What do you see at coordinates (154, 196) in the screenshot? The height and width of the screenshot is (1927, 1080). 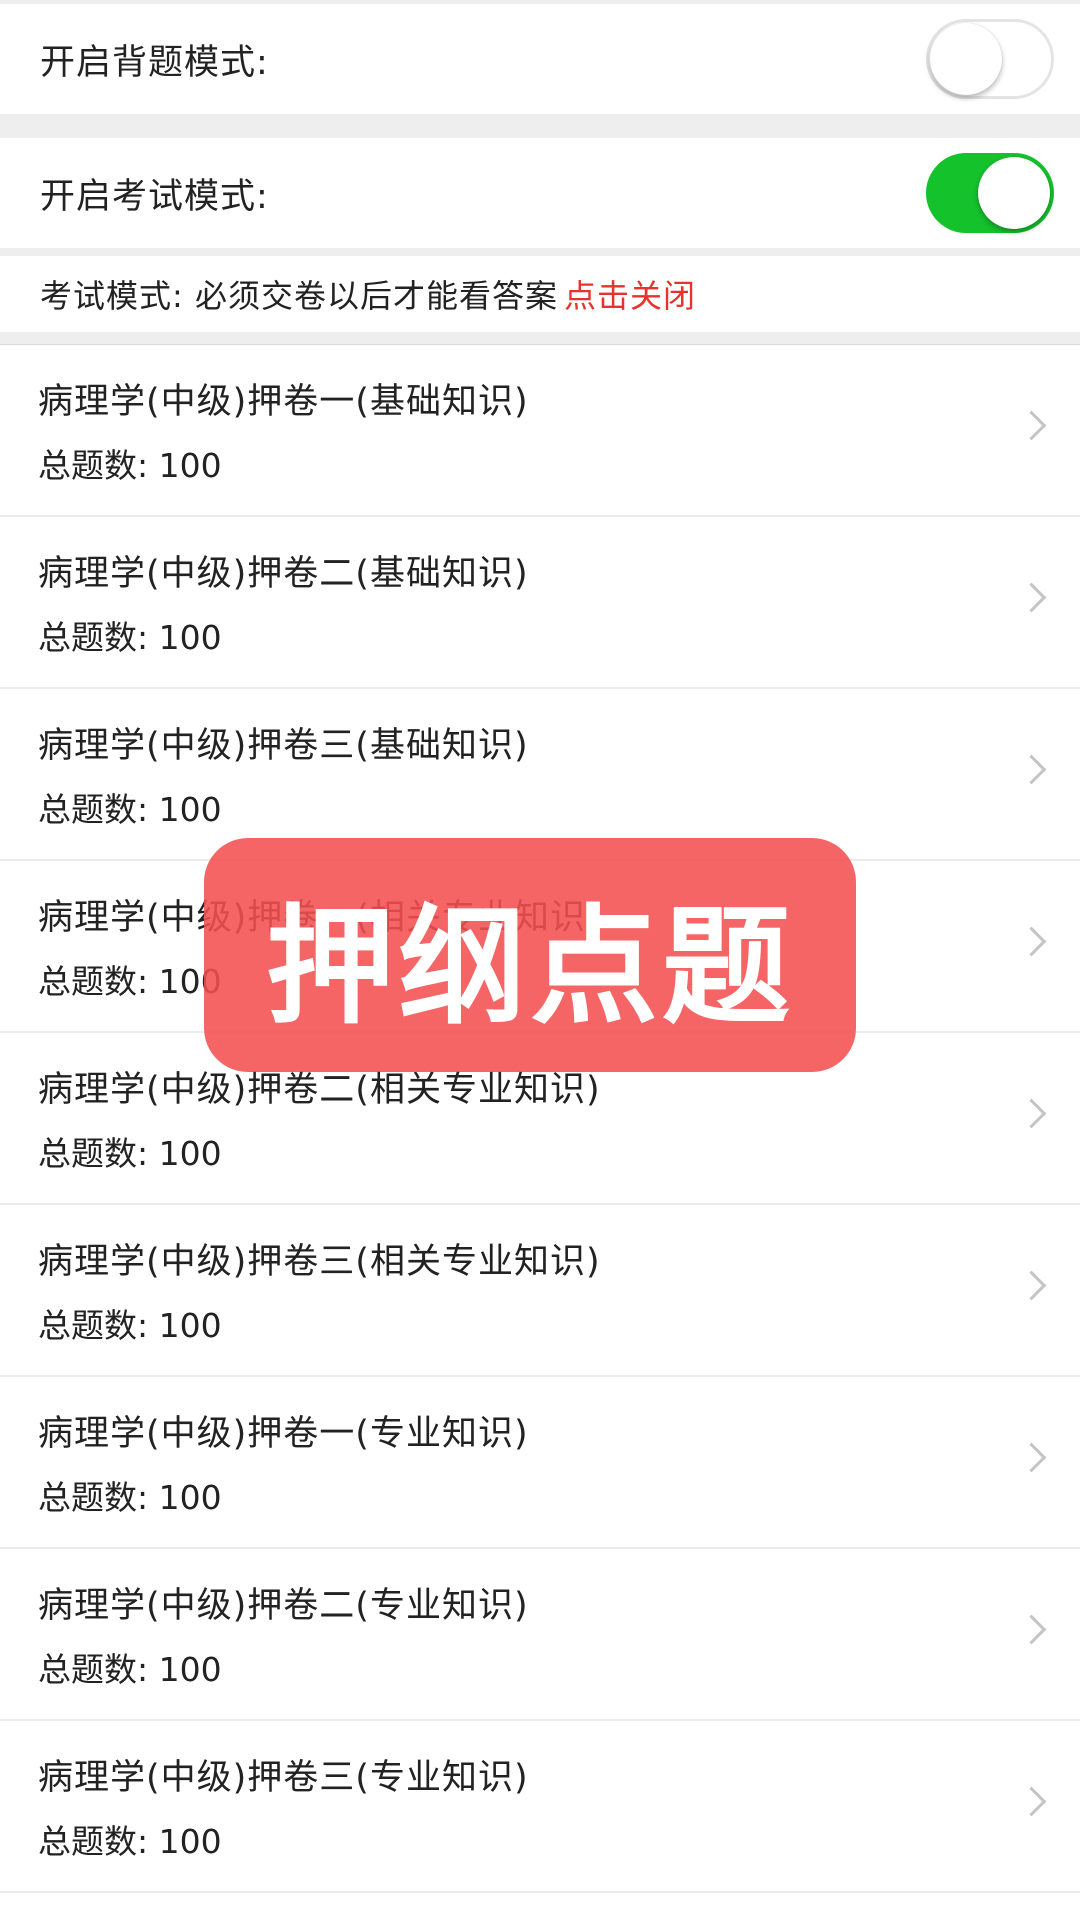 I see `exam-mode-label: 开启考试模式:` at bounding box center [154, 196].